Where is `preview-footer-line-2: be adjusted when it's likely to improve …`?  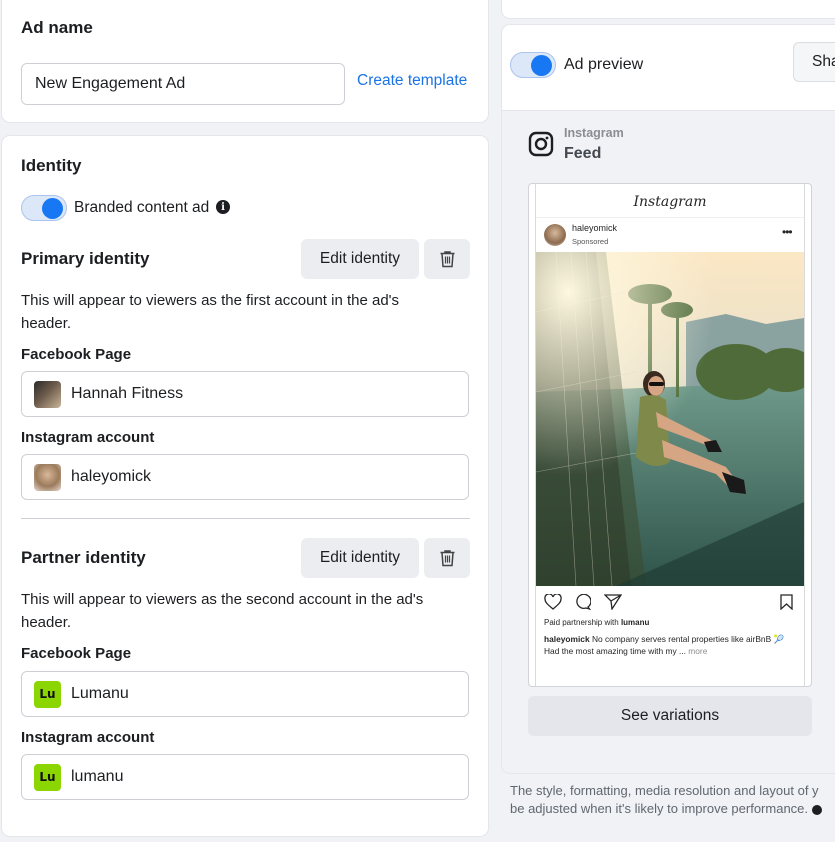
preview-footer-line-2: be adjusted when it's likely to improve … is located at coordinates (672, 809).